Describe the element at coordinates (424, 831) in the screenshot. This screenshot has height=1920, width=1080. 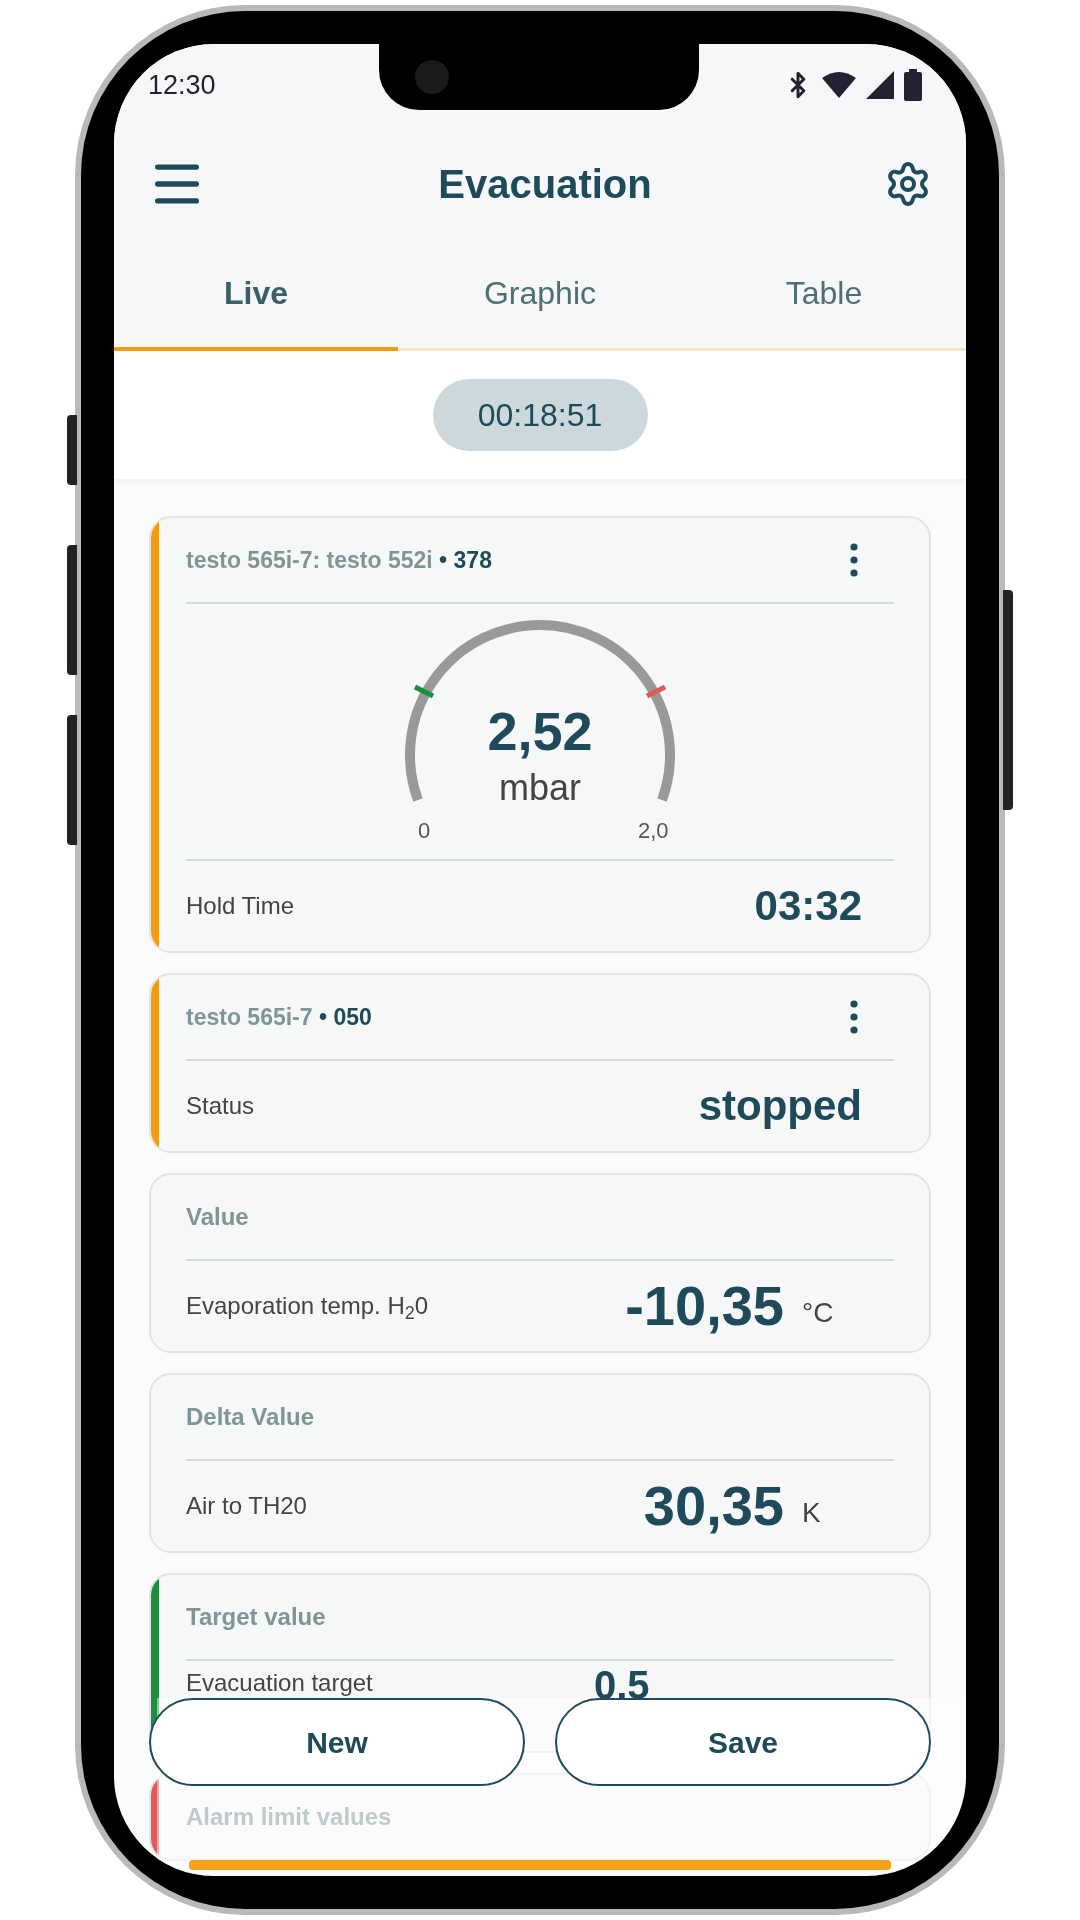
I see `scale-min-label: 0` at that location.